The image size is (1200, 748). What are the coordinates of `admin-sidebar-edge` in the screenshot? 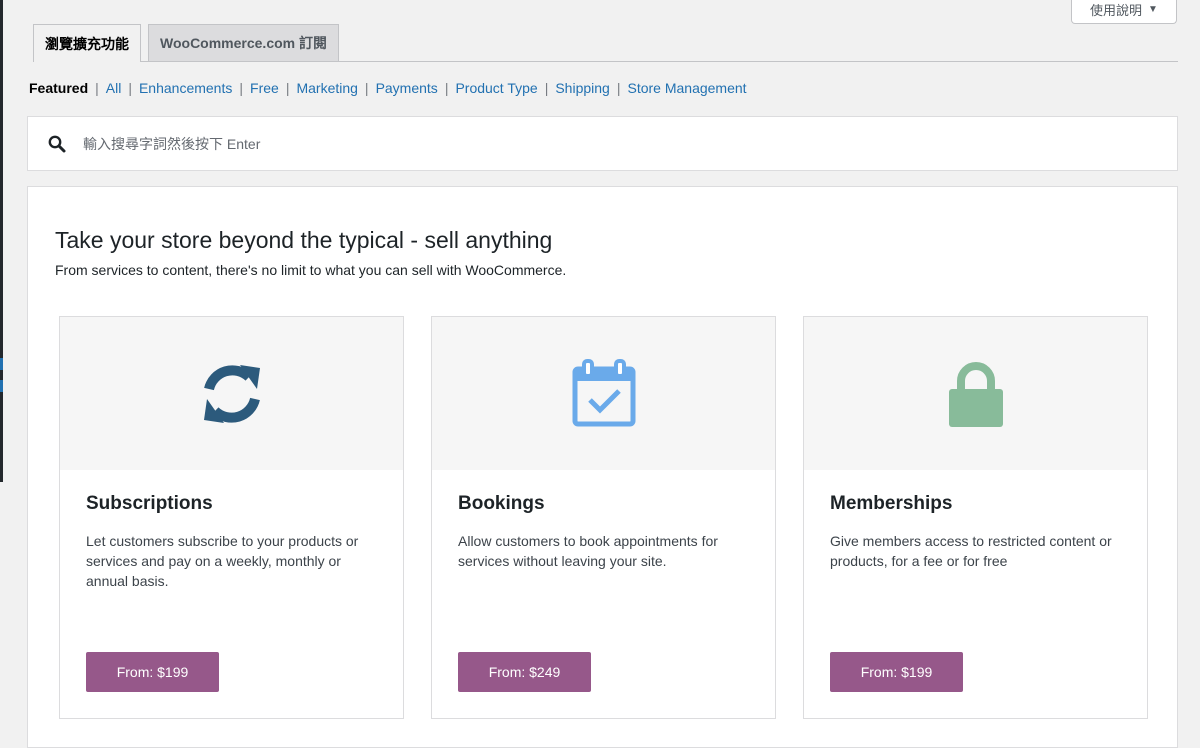 It's located at (1, 241).